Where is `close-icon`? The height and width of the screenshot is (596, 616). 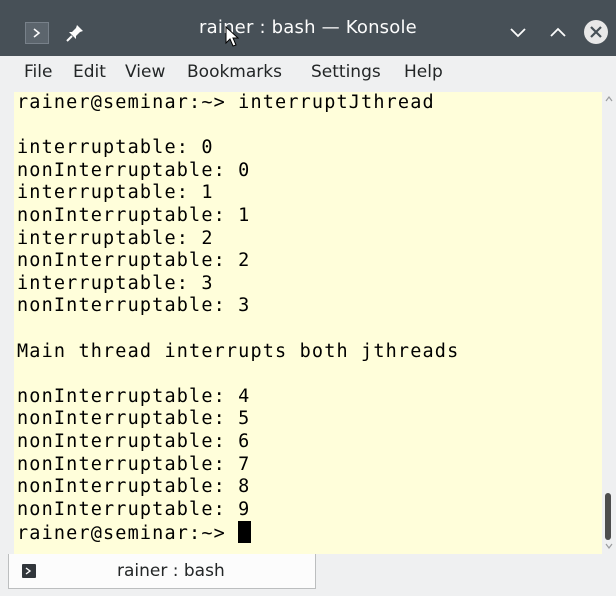
close-icon is located at coordinates (596, 32).